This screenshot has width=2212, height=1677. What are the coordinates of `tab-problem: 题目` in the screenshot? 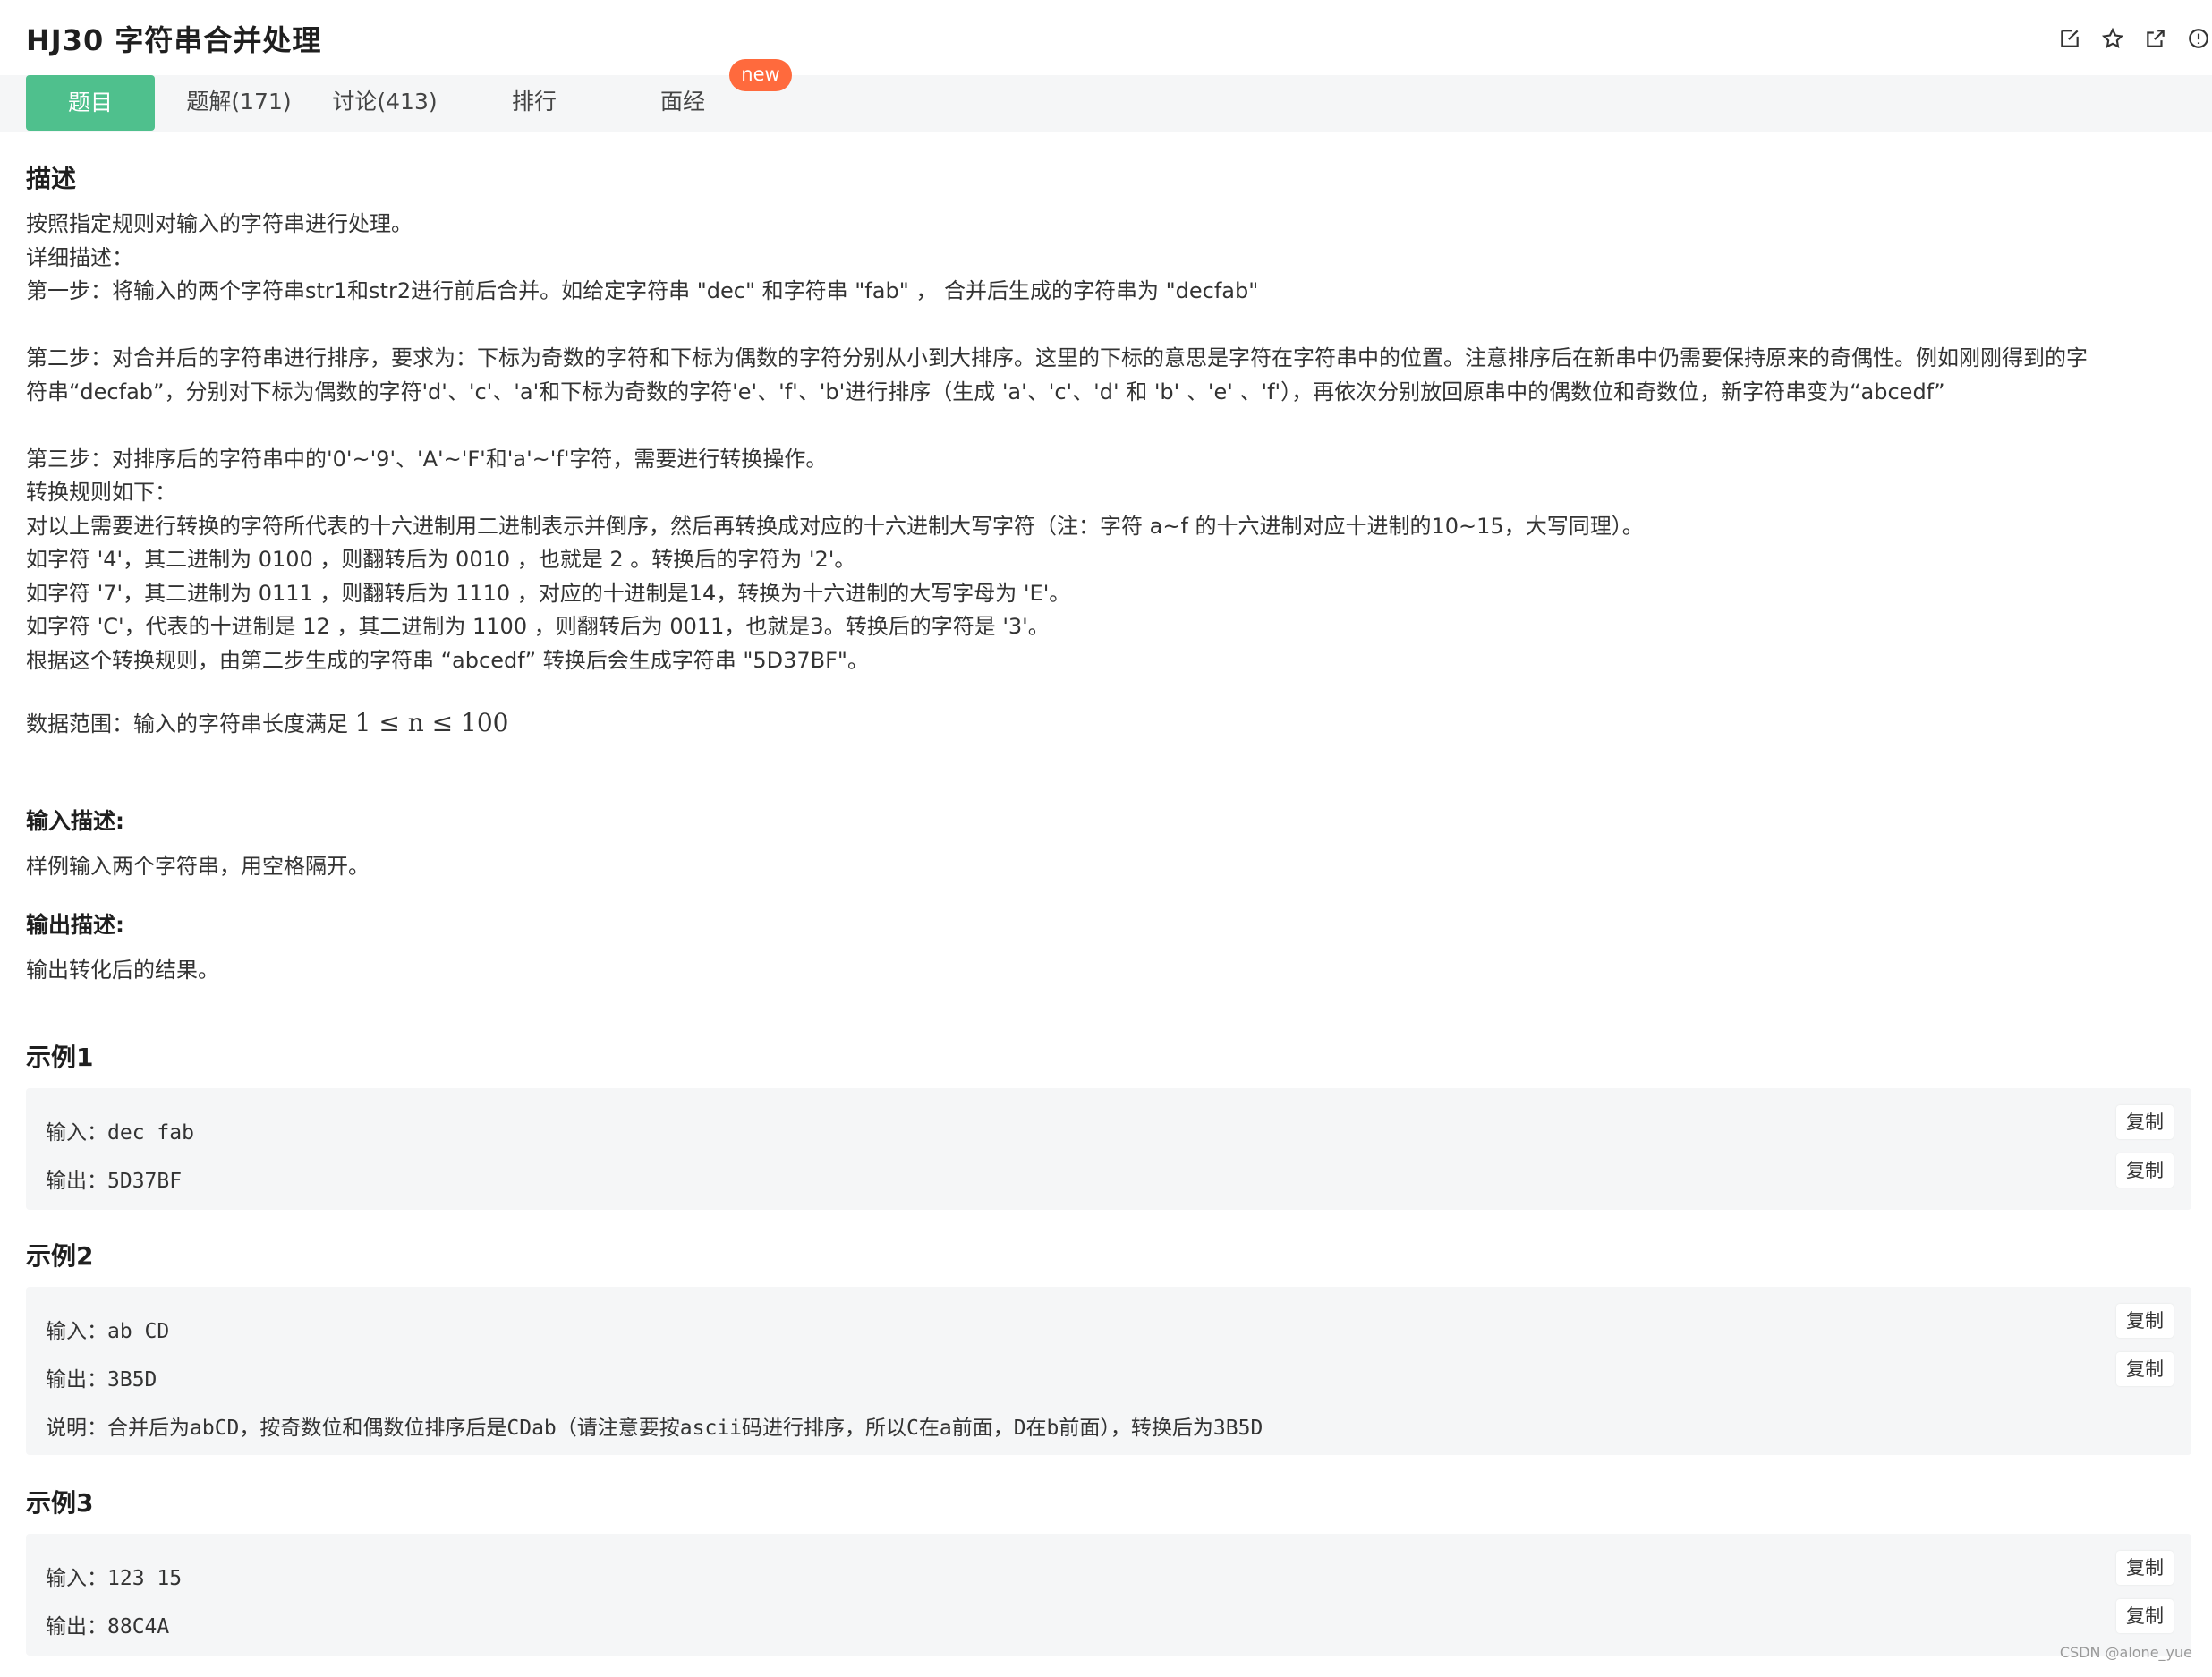 It's located at (90, 103).